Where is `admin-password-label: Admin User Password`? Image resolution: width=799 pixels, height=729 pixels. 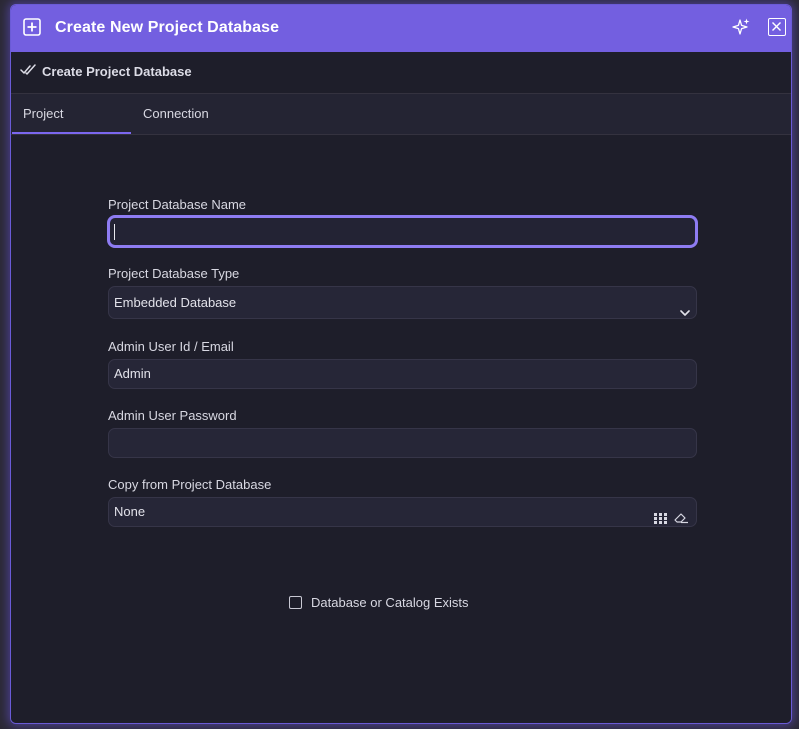 admin-password-label: Admin User Password is located at coordinates (172, 415).